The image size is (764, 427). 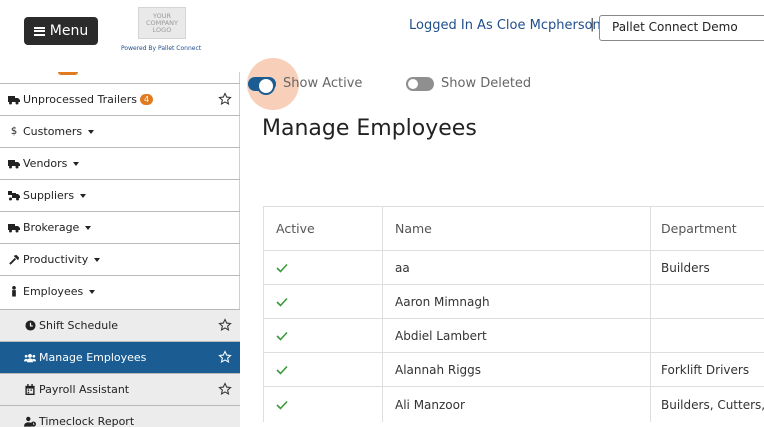 What do you see at coordinates (681, 28) in the screenshot?
I see `company-select: Pallet Connect Demo` at bounding box center [681, 28].